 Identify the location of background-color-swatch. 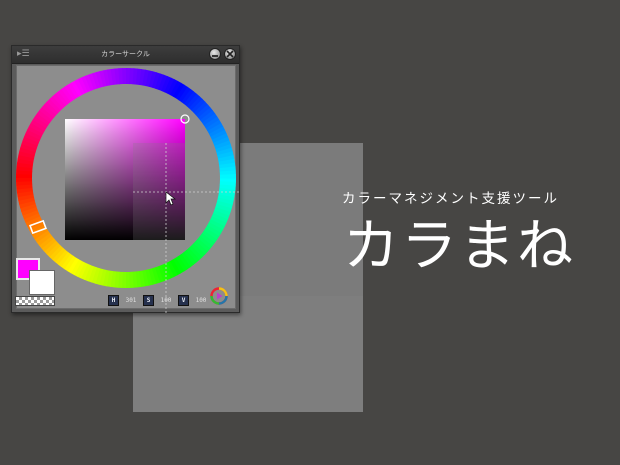
(42, 282).